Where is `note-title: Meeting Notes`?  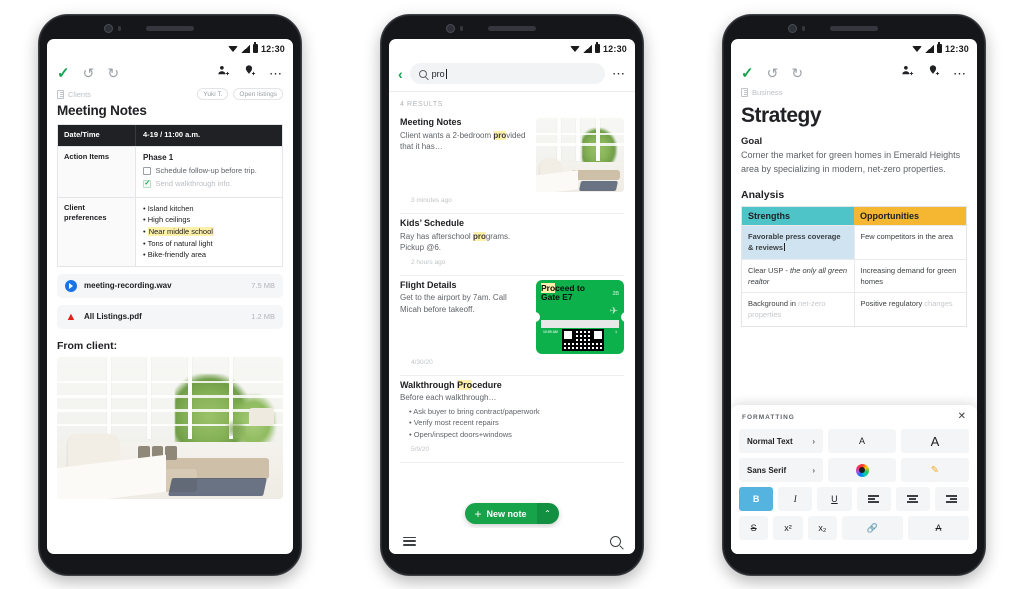 note-title: Meeting Notes is located at coordinates (170, 112).